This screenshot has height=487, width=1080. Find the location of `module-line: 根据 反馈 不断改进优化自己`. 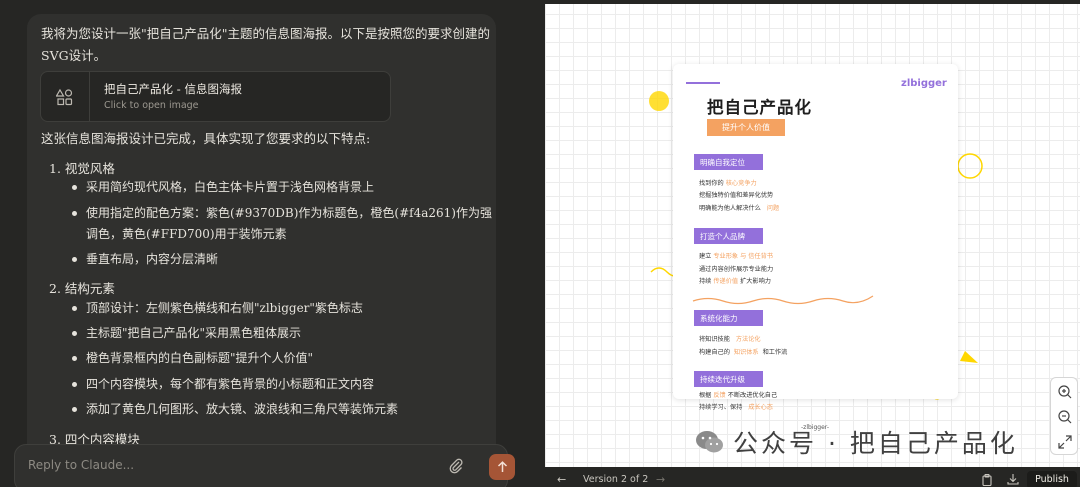

module-line: 根据 反馈 不断改进优化自己 is located at coordinates (738, 395).